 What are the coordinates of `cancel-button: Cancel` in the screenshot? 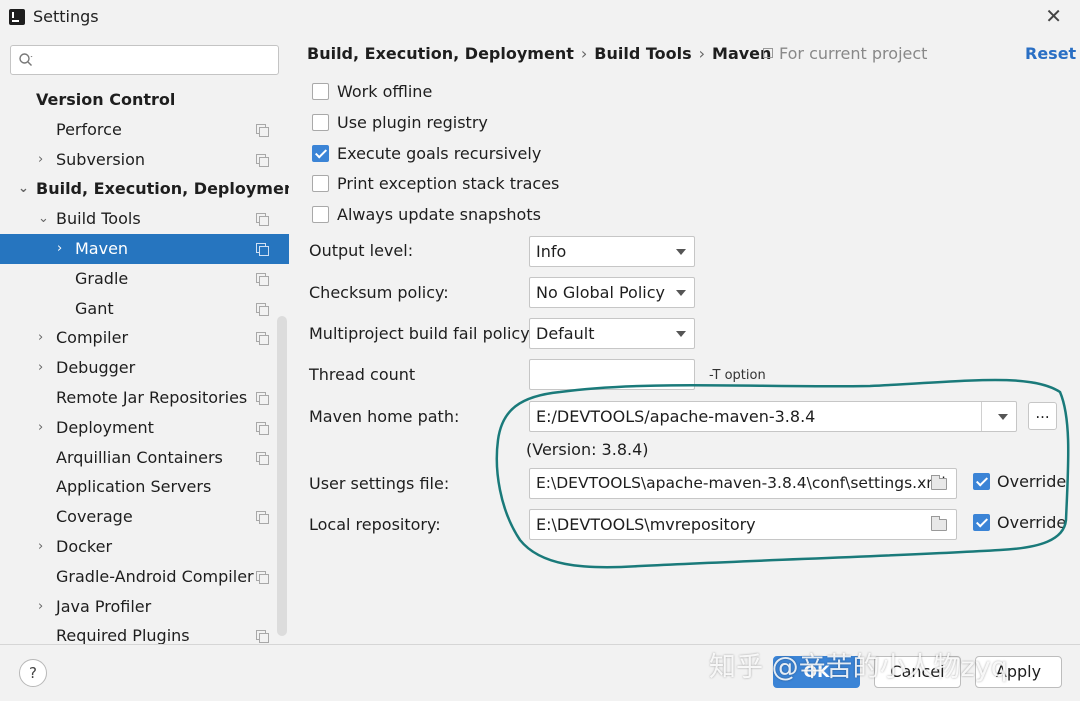 It's located at (917, 672).